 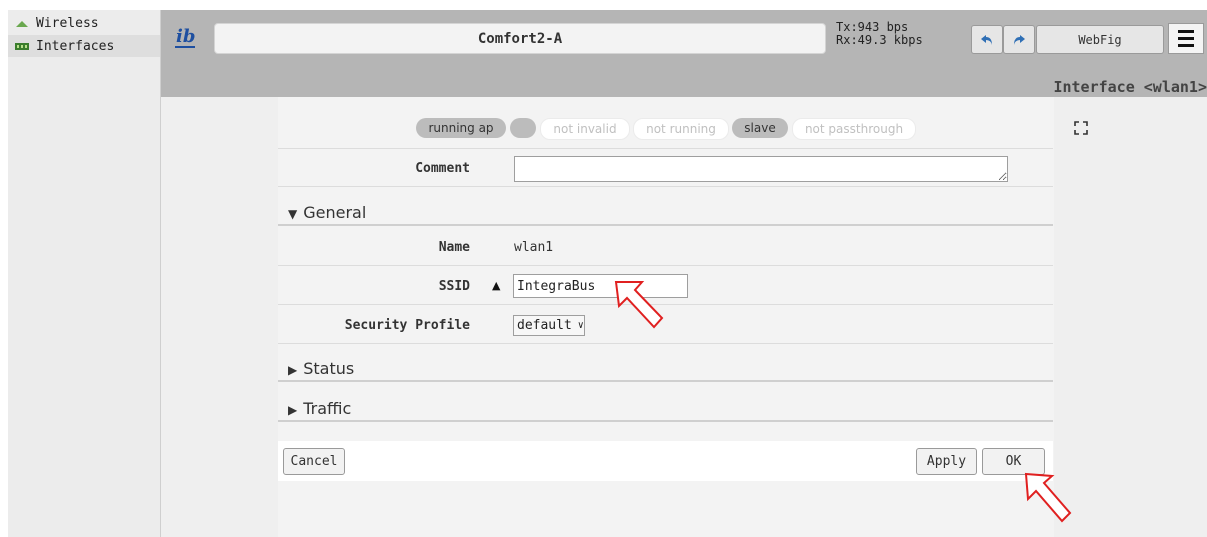 What do you see at coordinates (407, 325) in the screenshot?
I see `security-profile-label: Security Profile` at bounding box center [407, 325].